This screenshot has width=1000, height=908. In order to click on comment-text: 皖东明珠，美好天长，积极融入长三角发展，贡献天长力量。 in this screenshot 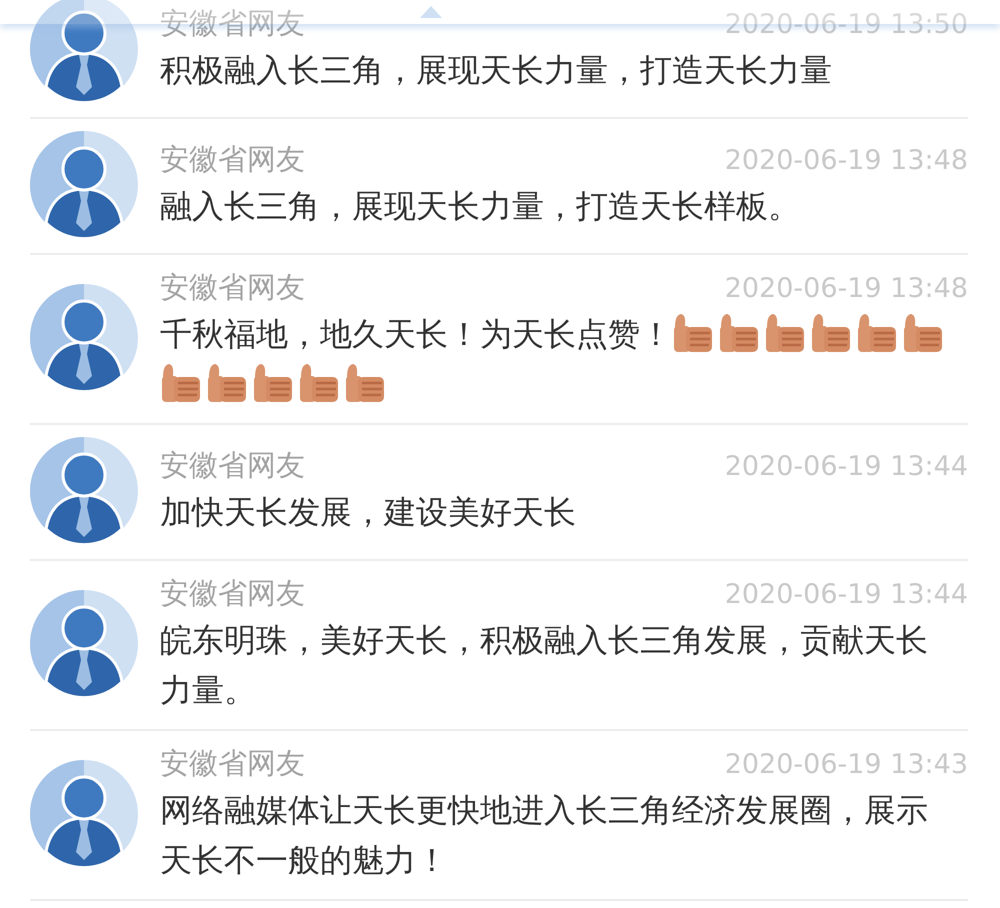, I will do `click(544, 665)`.